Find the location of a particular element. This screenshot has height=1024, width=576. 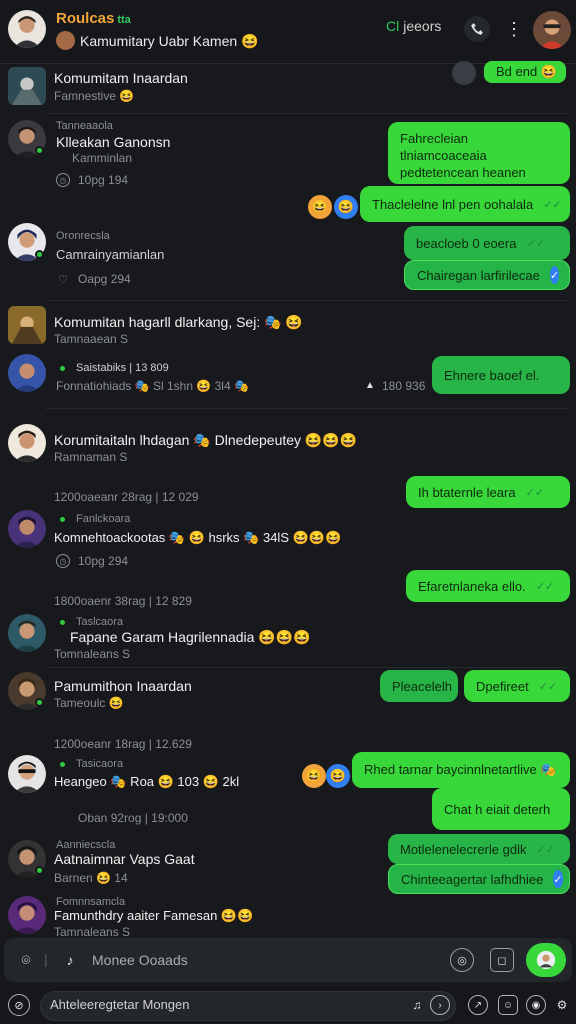

contact-avatar is located at coordinates (552, 30).